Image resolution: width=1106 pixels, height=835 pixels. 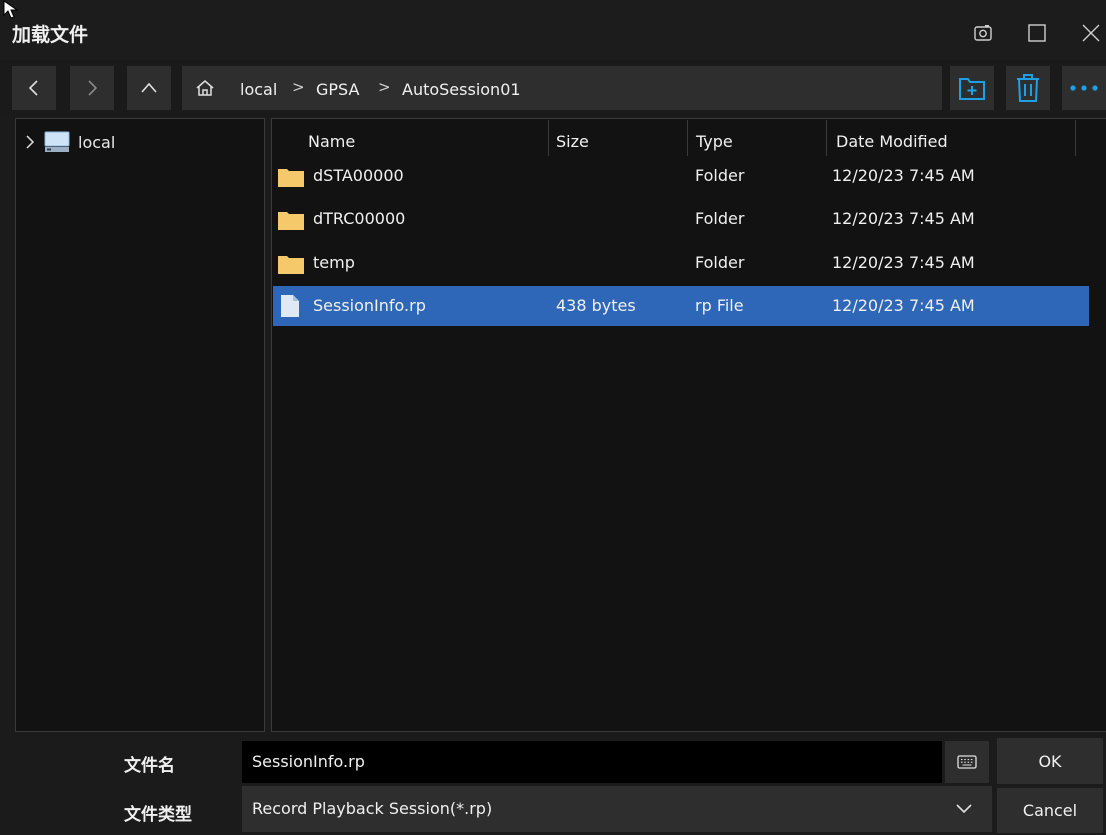 What do you see at coordinates (11, 9) in the screenshot?
I see `mouse-cursor-icon` at bounding box center [11, 9].